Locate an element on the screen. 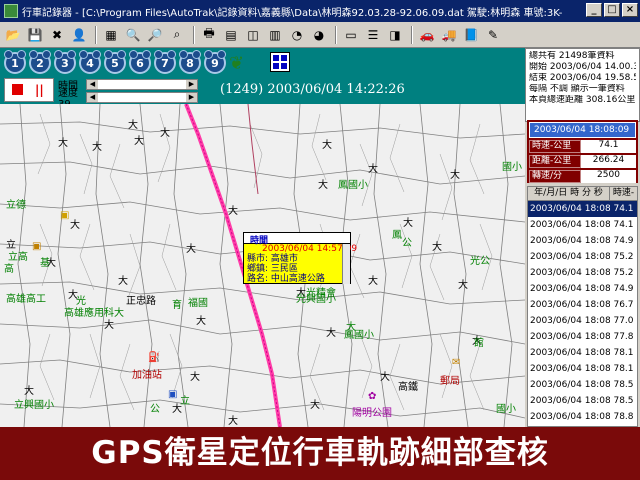 The height and width of the screenshot is (480, 640). row-time: 2003/06/04 18:08:11 is located at coordinates (570, 241).